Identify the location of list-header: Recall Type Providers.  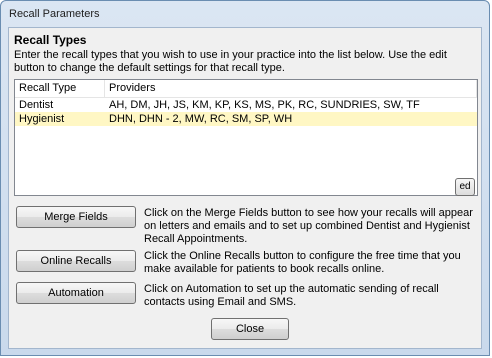
(246, 89).